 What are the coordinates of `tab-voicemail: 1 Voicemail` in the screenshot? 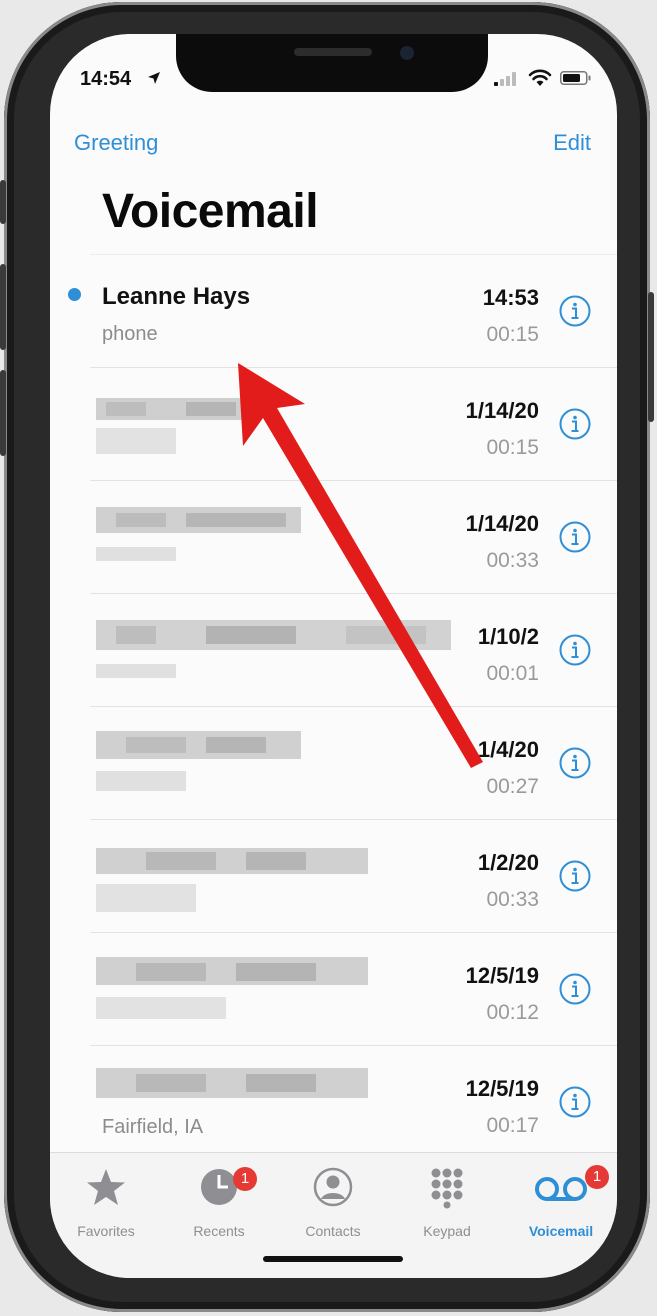 It's located at (561, 1200).